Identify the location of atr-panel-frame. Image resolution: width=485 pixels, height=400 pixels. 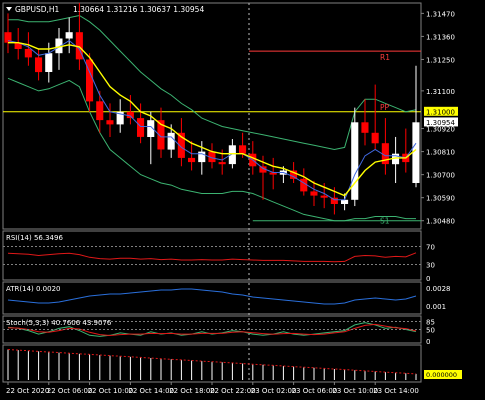
(212, 298).